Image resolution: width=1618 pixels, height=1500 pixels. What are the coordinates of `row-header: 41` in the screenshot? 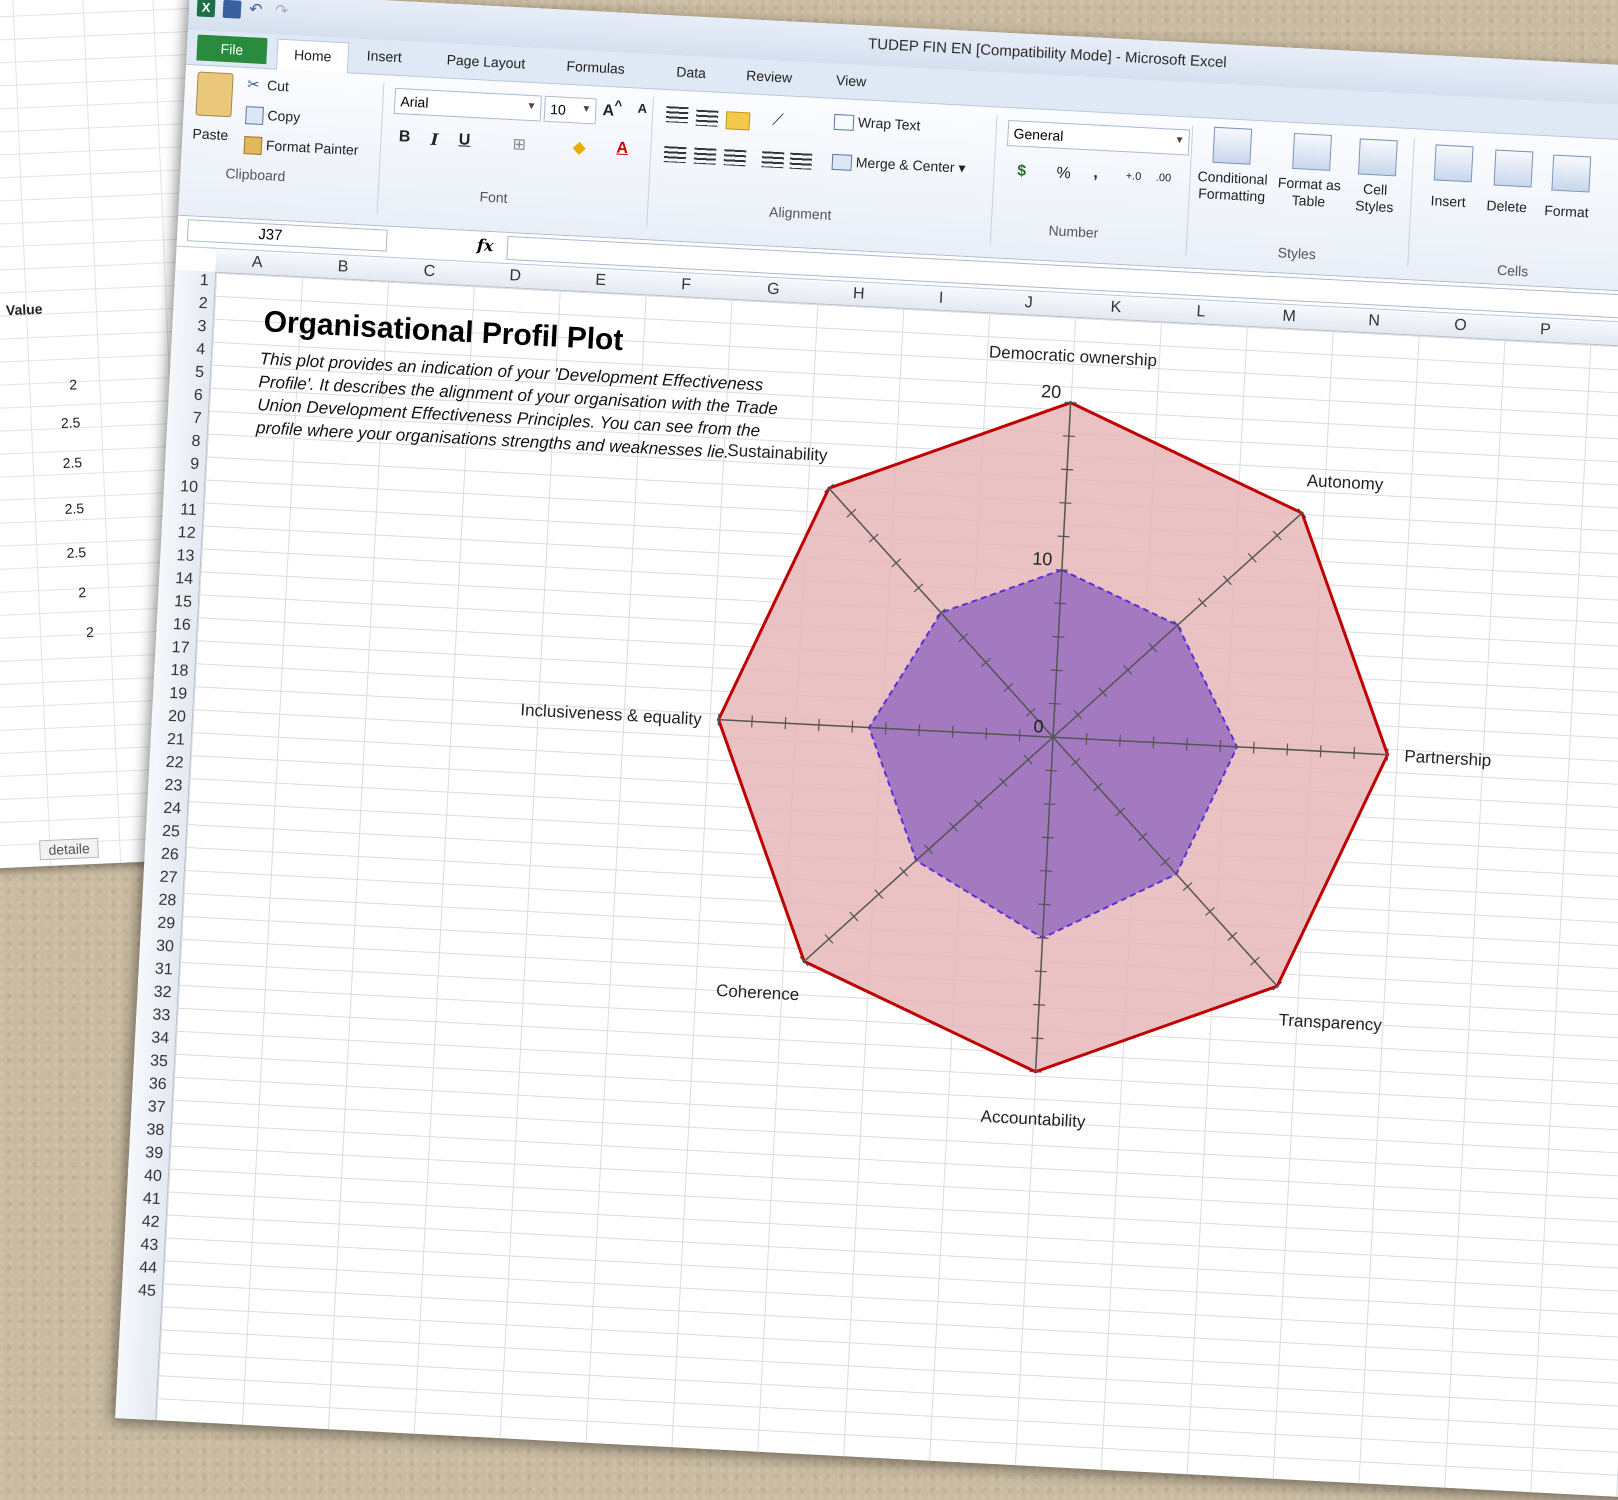 It's located at (143, 1199).